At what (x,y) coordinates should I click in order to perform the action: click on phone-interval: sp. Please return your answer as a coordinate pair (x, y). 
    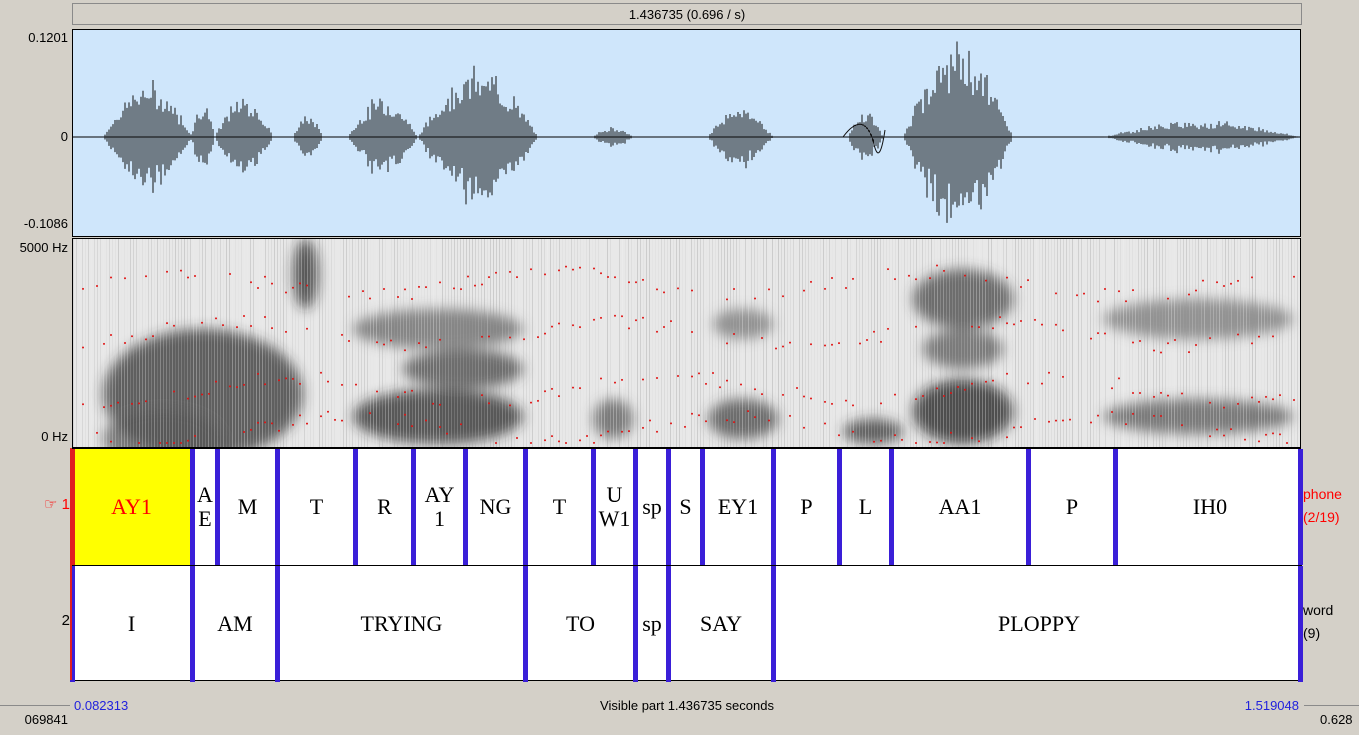
    Looking at the image, I should click on (652, 507).